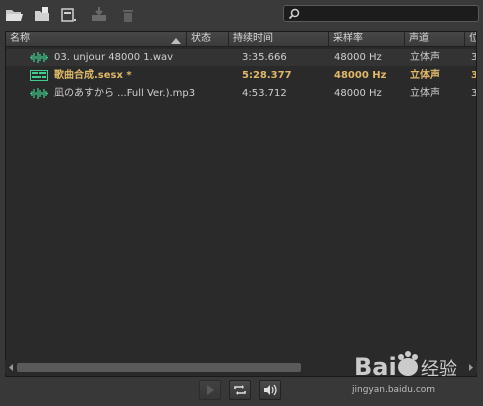 This screenshot has width=483, height=406. I want to click on file-row: 歌曲合成.sesx * 5:28.377 48000 Hz 立体声 3, so click(241, 75).